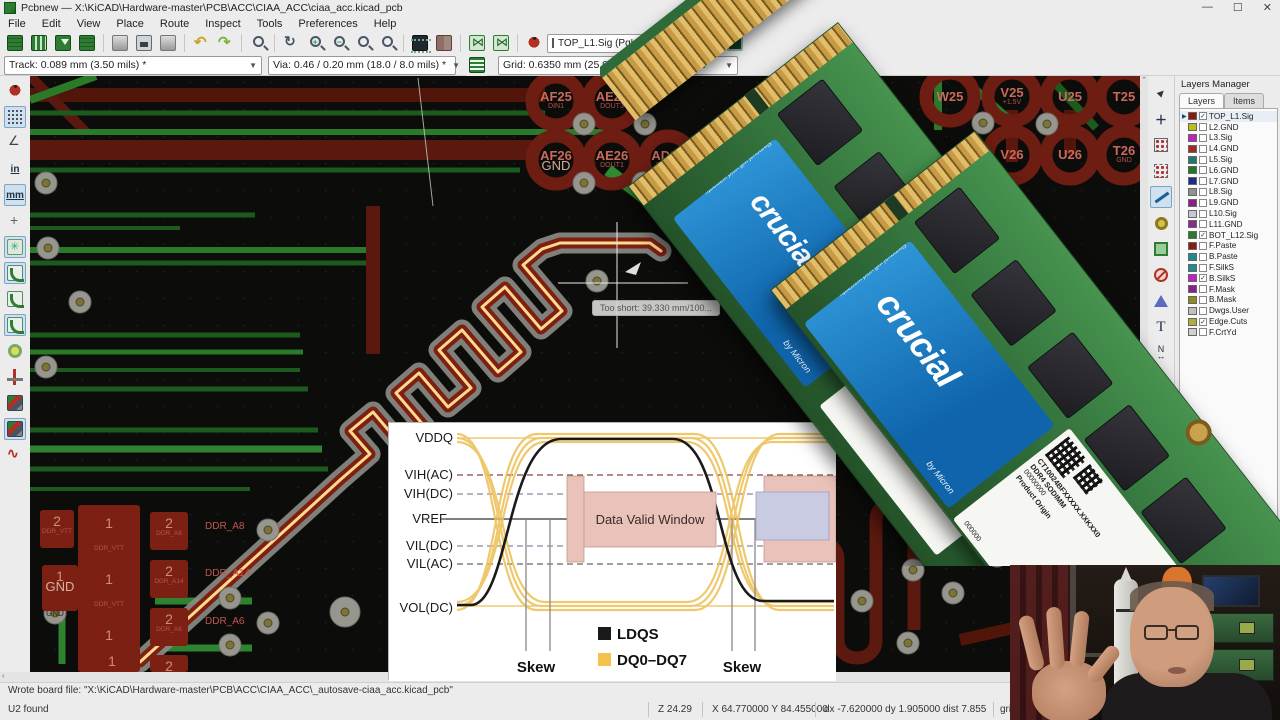 Image resolution: width=1280 pixels, height=720 pixels. I want to click on minimize-button: —, so click(1207, 7).